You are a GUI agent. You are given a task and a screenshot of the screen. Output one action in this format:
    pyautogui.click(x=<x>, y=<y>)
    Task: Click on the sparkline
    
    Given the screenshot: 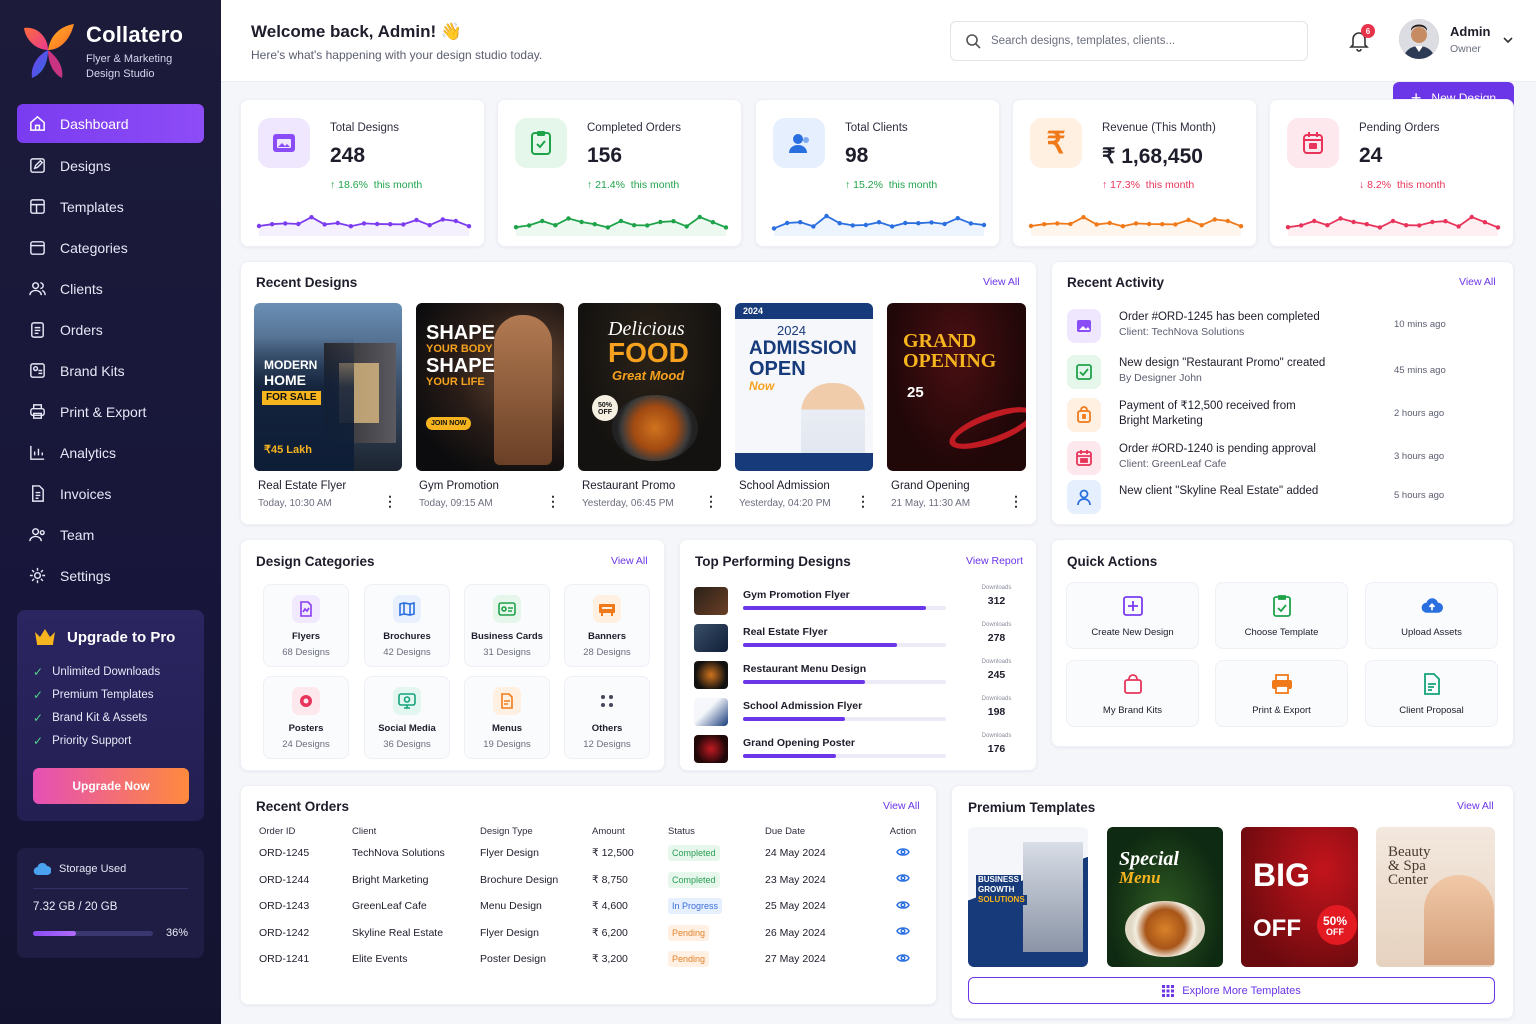 What is the action you would take?
    pyautogui.click(x=364, y=225)
    